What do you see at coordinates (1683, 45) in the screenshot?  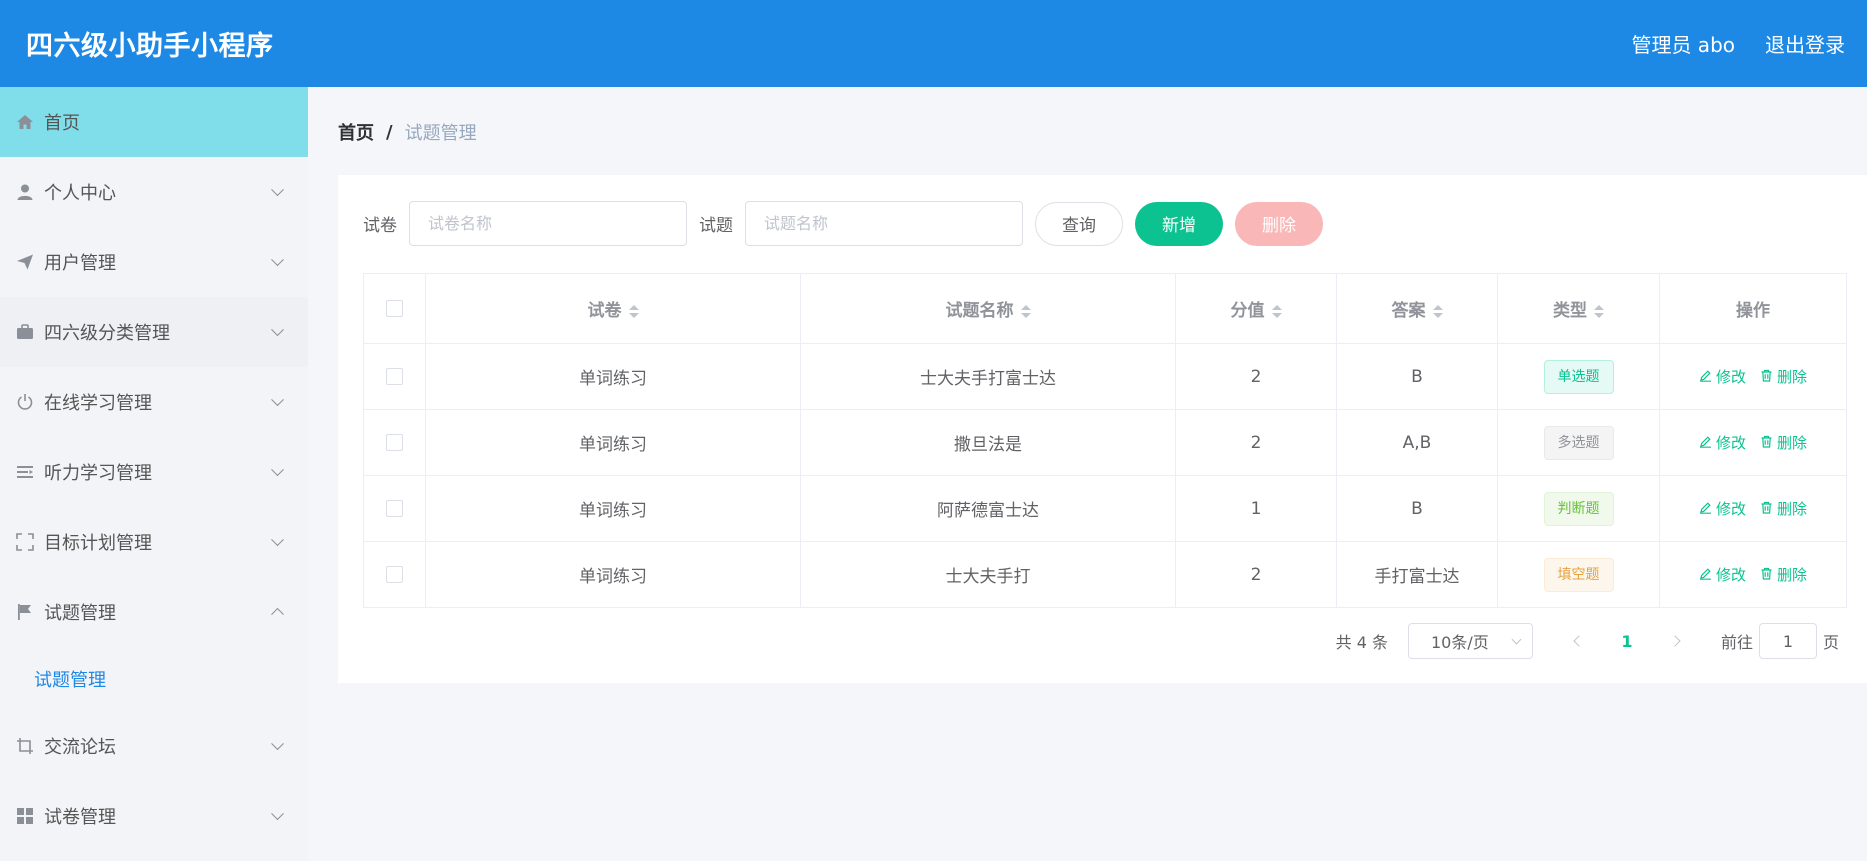 I see `current-user: 管理员 abo` at bounding box center [1683, 45].